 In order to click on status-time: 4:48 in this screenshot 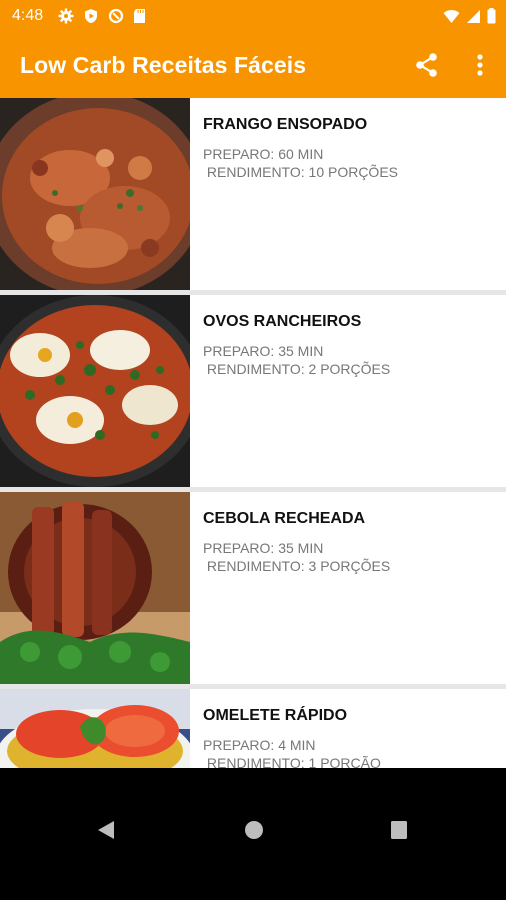, I will do `click(28, 15)`.